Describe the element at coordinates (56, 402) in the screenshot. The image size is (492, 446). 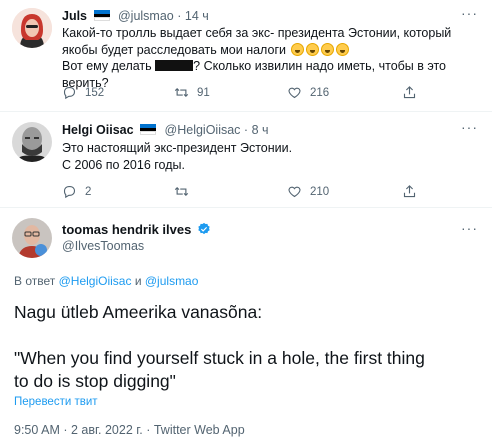
I see `translate-tweet-link: Перевести твит` at that location.